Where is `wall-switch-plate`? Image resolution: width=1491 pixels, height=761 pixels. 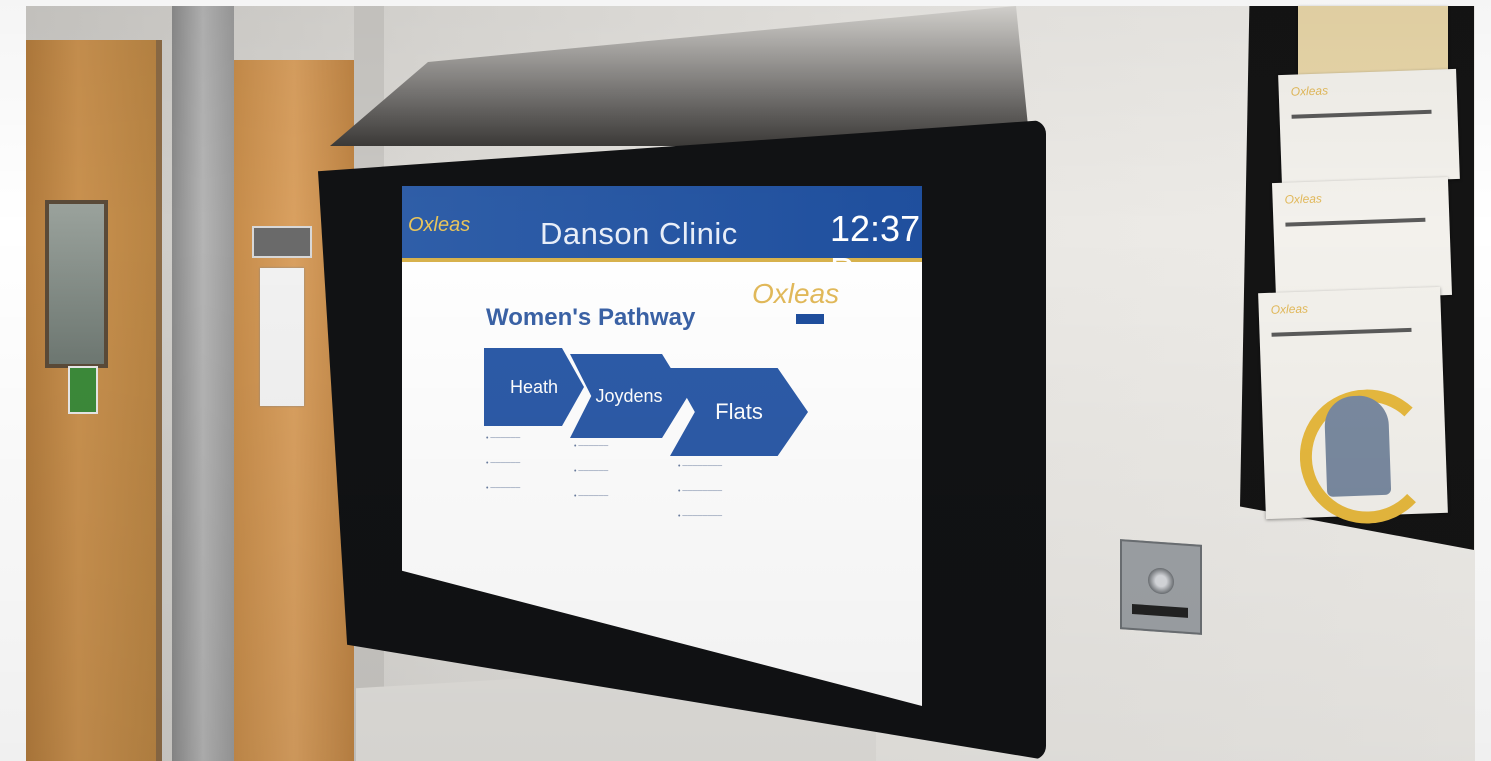
wall-switch-plate is located at coordinates (1161, 587).